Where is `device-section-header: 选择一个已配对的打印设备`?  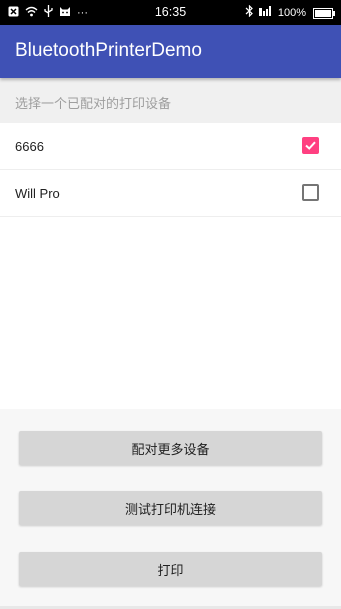
device-section-header: 选择一个已配对的打印设备 is located at coordinates (170, 100).